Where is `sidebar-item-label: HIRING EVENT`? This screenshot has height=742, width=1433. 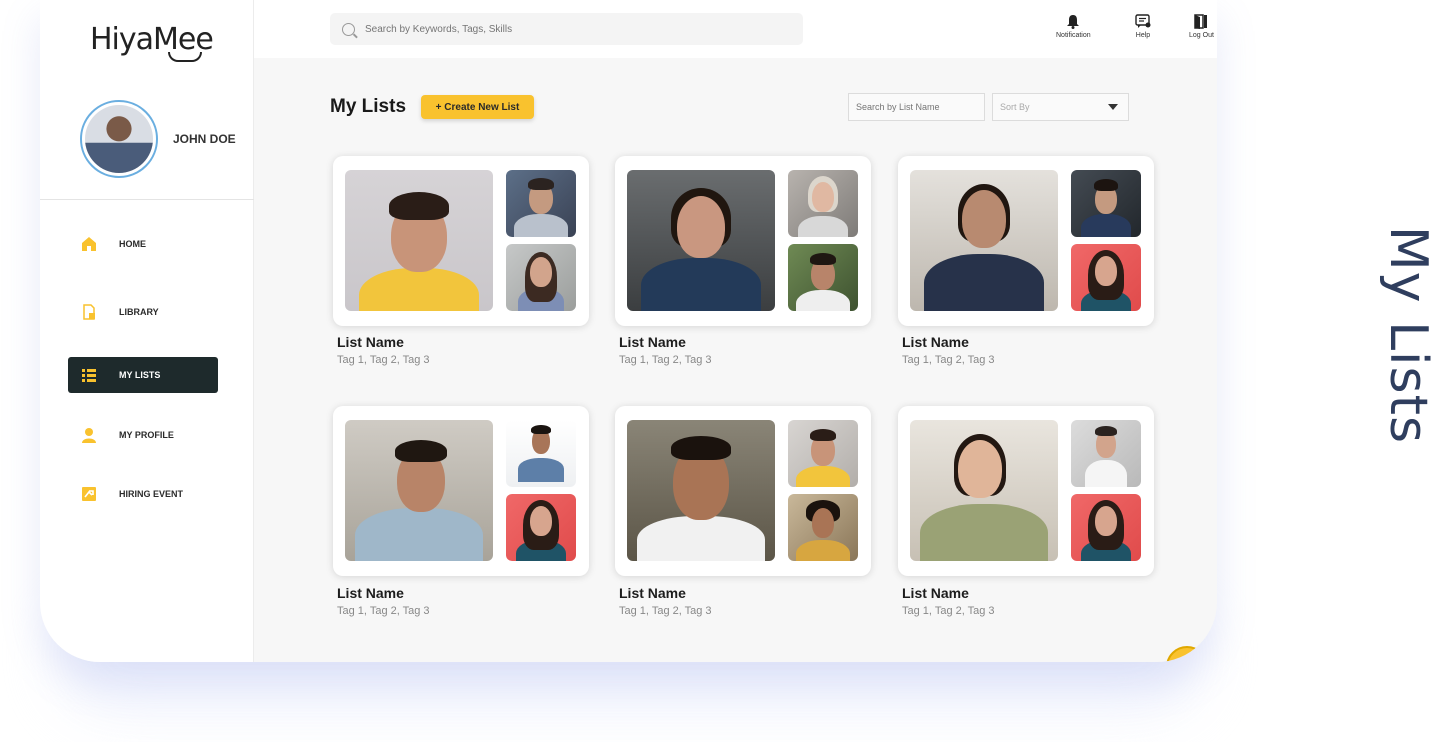
sidebar-item-label: HIRING EVENT is located at coordinates (151, 494).